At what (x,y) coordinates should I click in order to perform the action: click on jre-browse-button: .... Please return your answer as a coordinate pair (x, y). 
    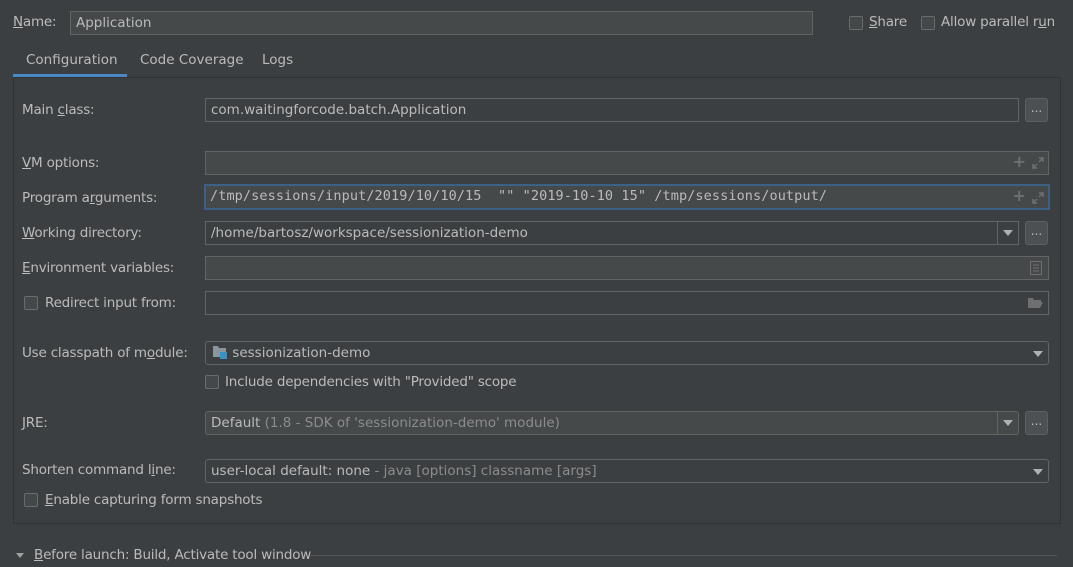
    Looking at the image, I should click on (1036, 423).